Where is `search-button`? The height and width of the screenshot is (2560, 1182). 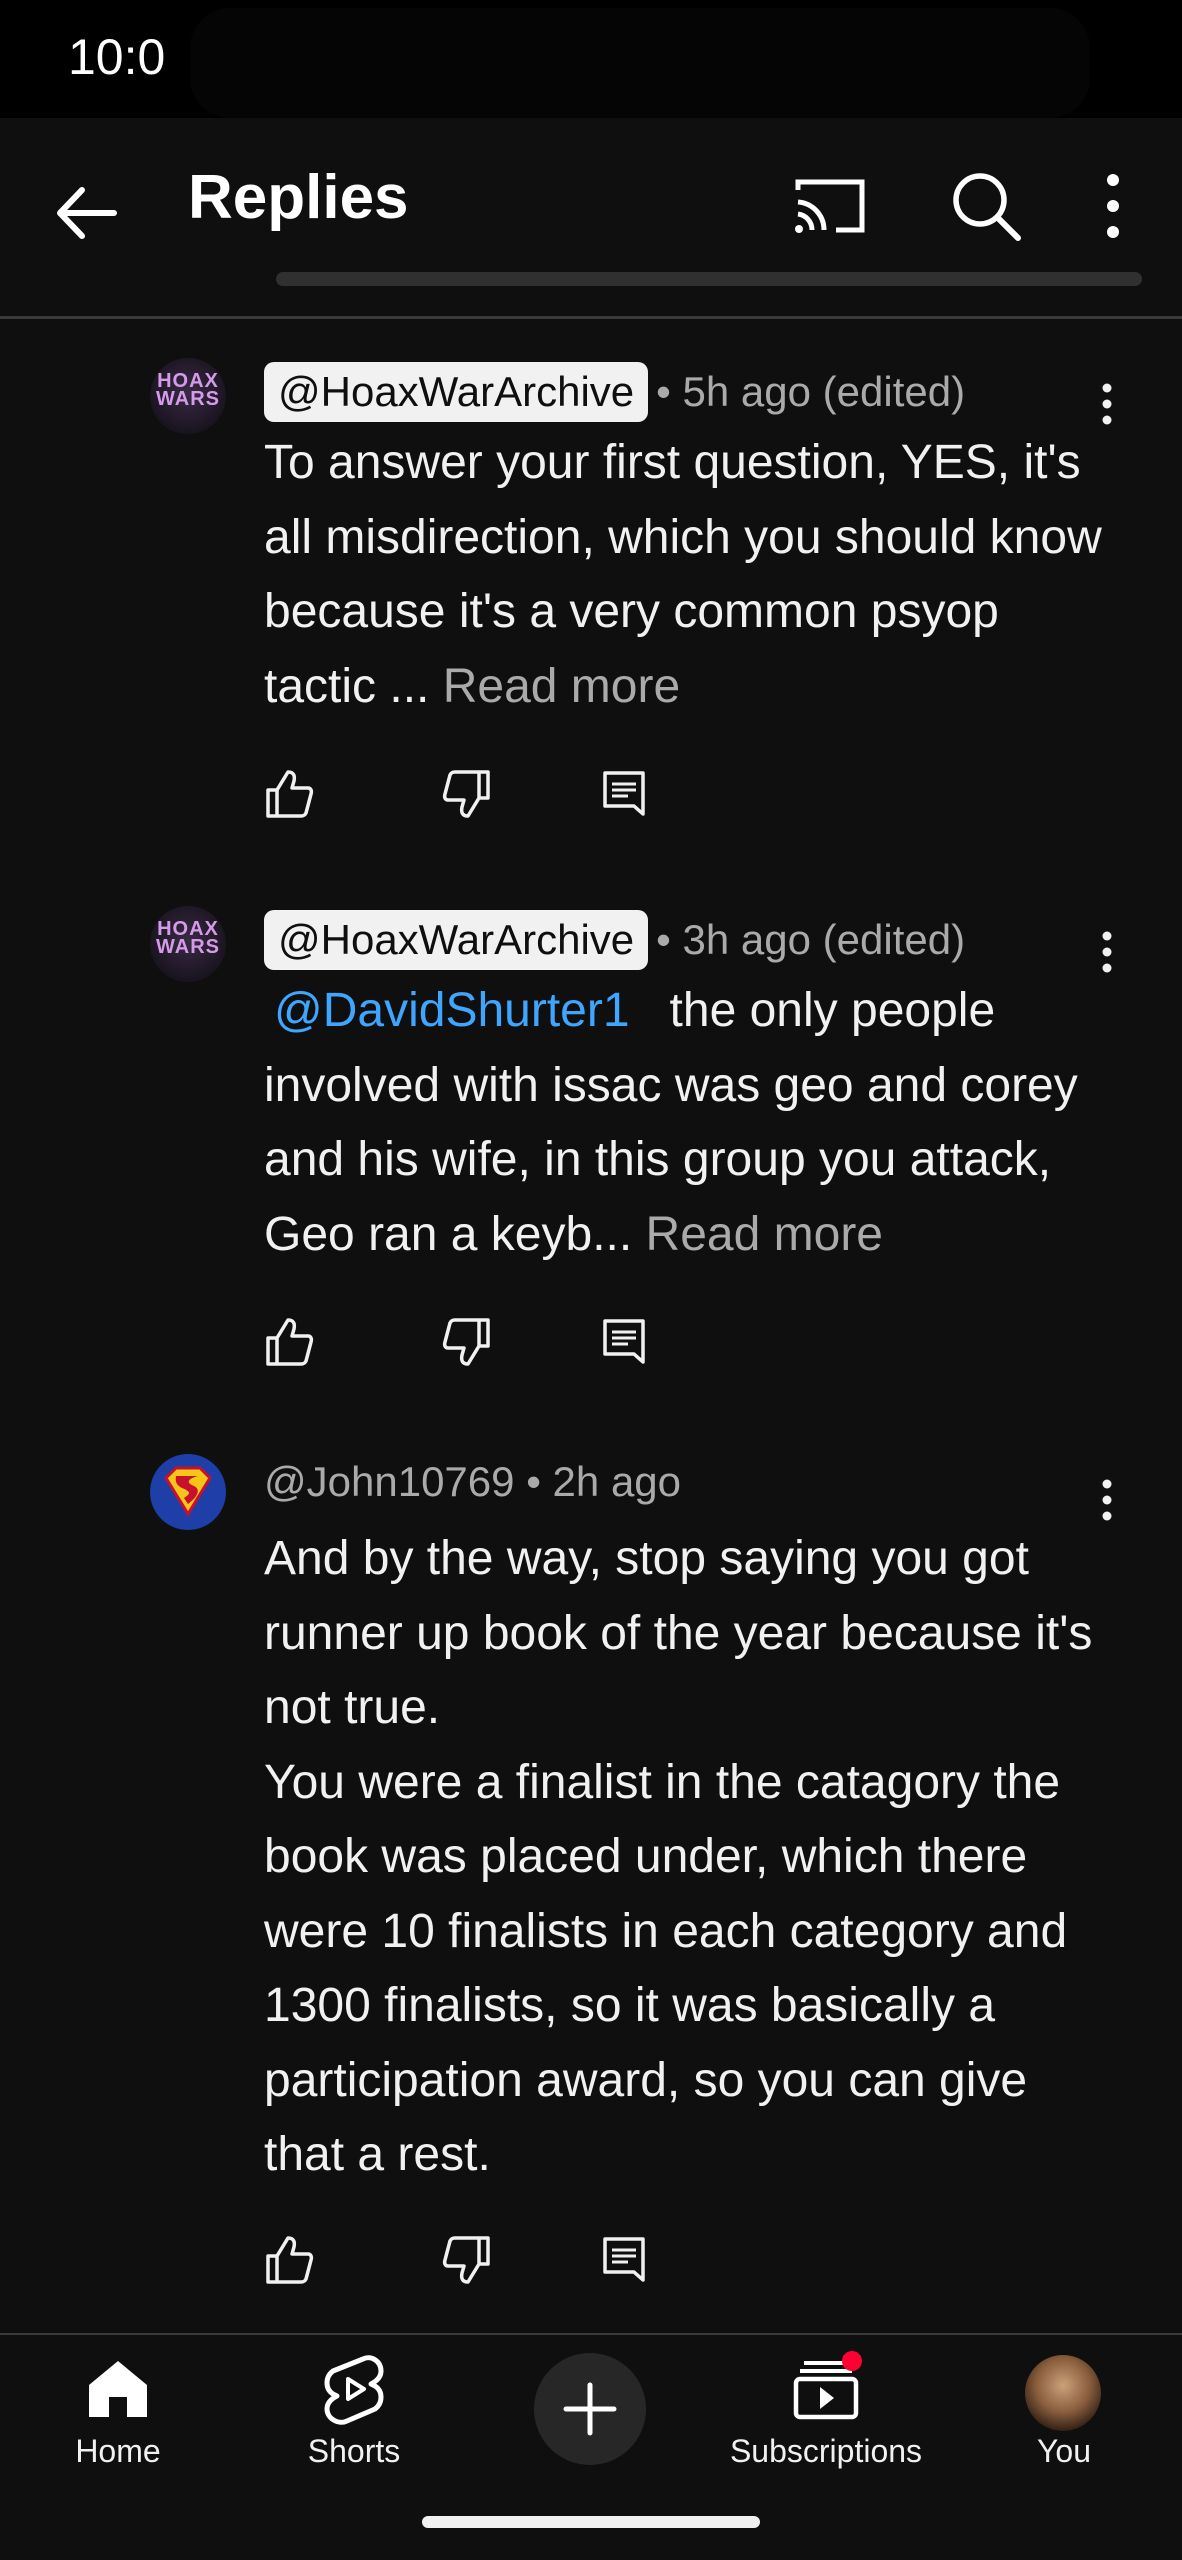 search-button is located at coordinates (986, 206).